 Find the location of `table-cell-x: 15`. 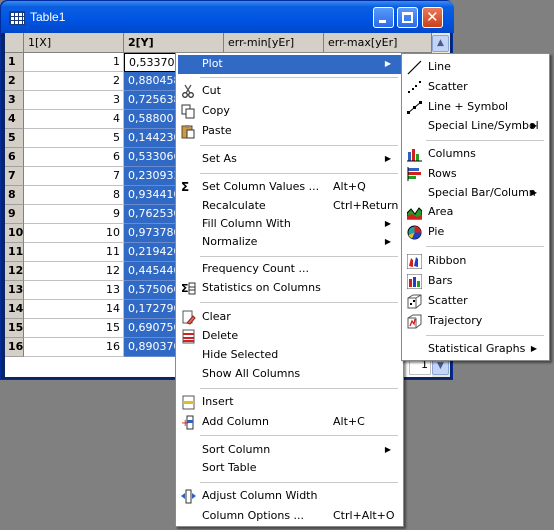

table-cell-x: 15 is located at coordinates (74, 328).